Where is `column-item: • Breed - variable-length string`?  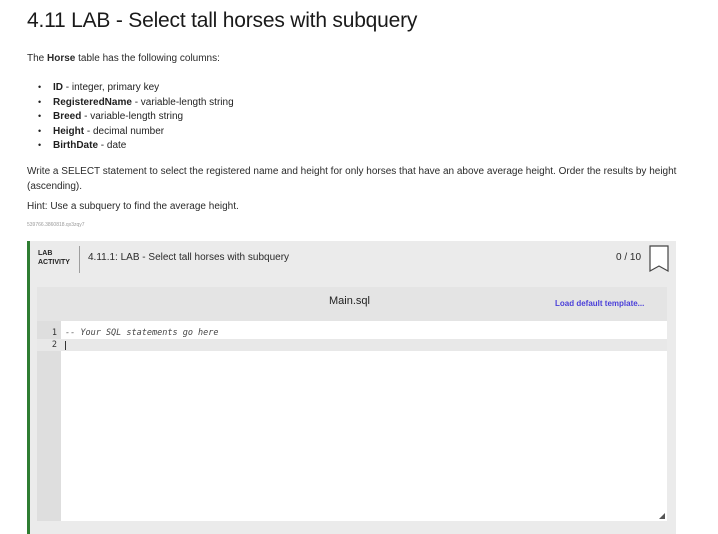 column-item: • Breed - variable-length string is located at coordinates (136, 116).